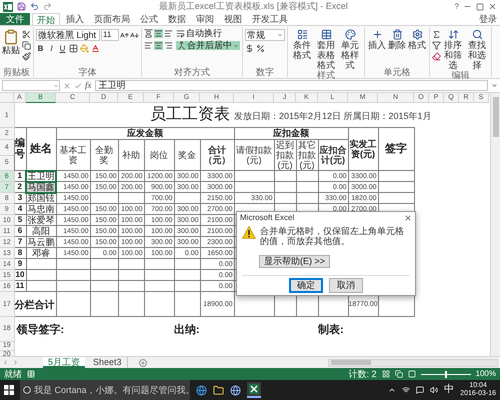  What do you see at coordinates (168, 45) in the screenshot?
I see `align-right-icon` at bounding box center [168, 45].